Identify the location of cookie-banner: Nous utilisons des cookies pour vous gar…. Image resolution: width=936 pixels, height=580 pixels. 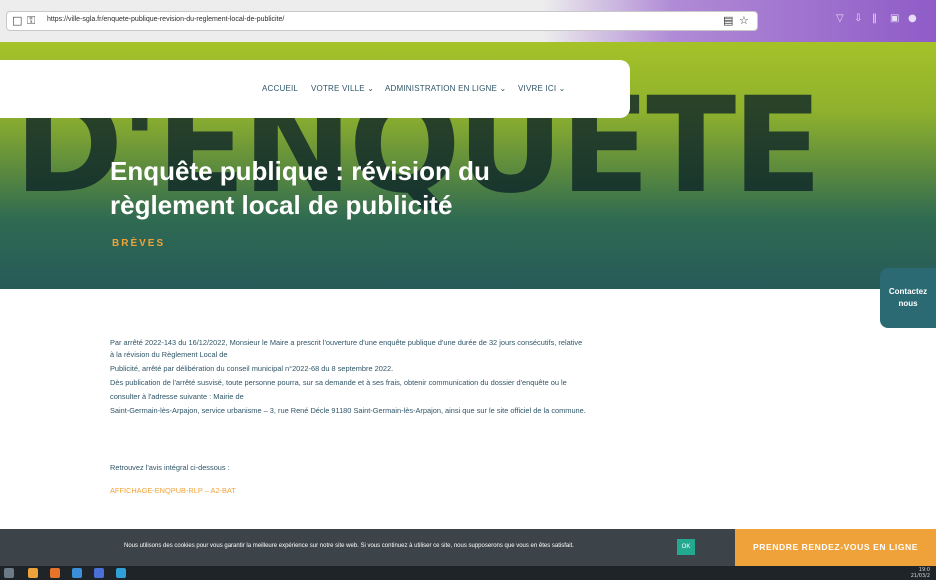
(367, 547).